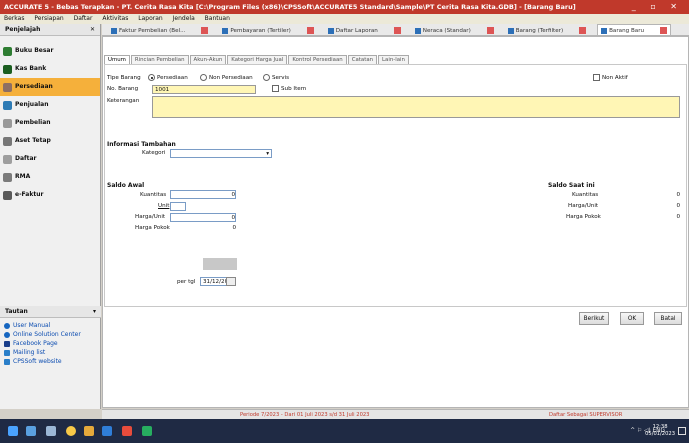 This screenshot has width=689, height=443. What do you see at coordinates (127, 431) in the screenshot?
I see `app-icon` at bounding box center [127, 431].